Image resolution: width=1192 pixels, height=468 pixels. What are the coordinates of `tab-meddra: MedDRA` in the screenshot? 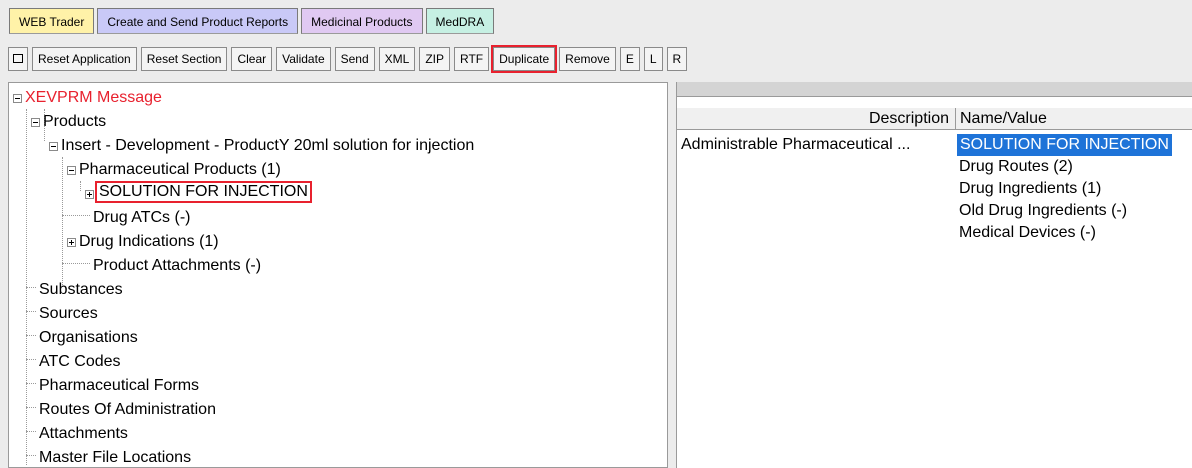 It's located at (460, 21).